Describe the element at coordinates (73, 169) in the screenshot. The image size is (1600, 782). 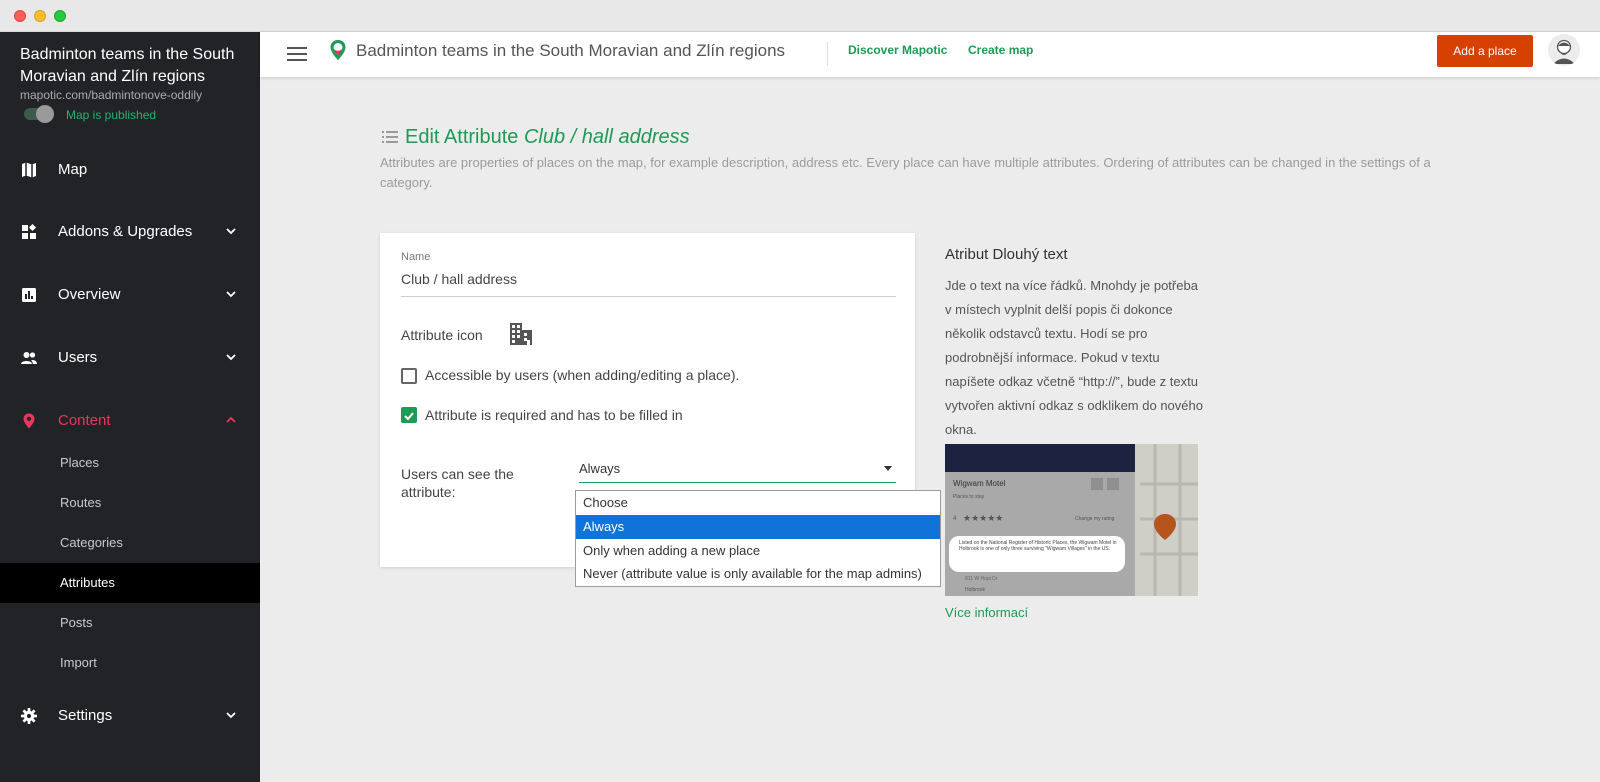
I see `sidebar-item-label: Map` at that location.